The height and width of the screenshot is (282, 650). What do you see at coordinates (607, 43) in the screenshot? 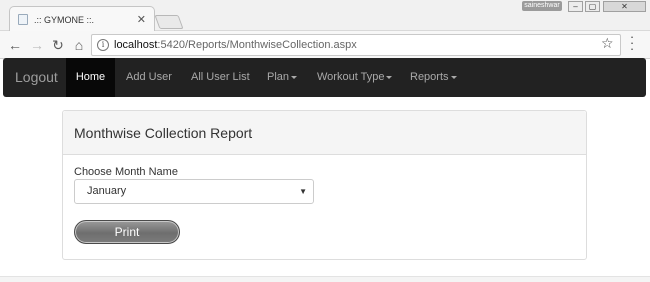
I see `star-icon: ☆` at bounding box center [607, 43].